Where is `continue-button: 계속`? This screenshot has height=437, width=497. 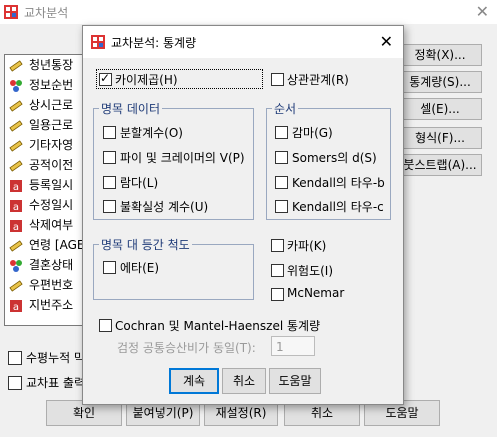
continue-button: 계속 is located at coordinates (194, 381).